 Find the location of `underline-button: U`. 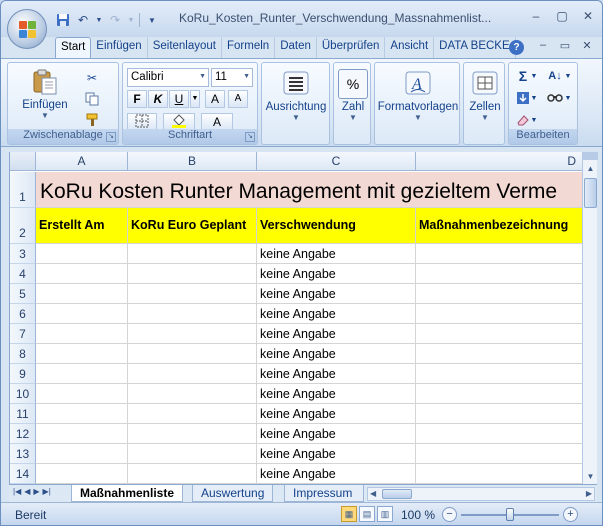

underline-button: U is located at coordinates (179, 99).